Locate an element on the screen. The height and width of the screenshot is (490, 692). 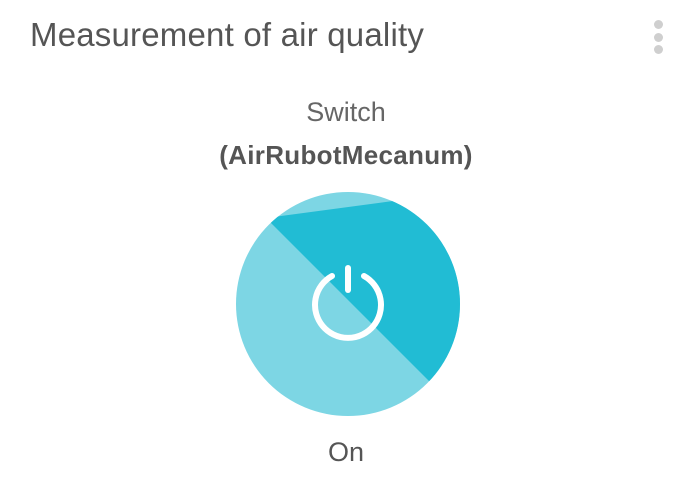
more-vertical-icon is located at coordinates (658, 37).